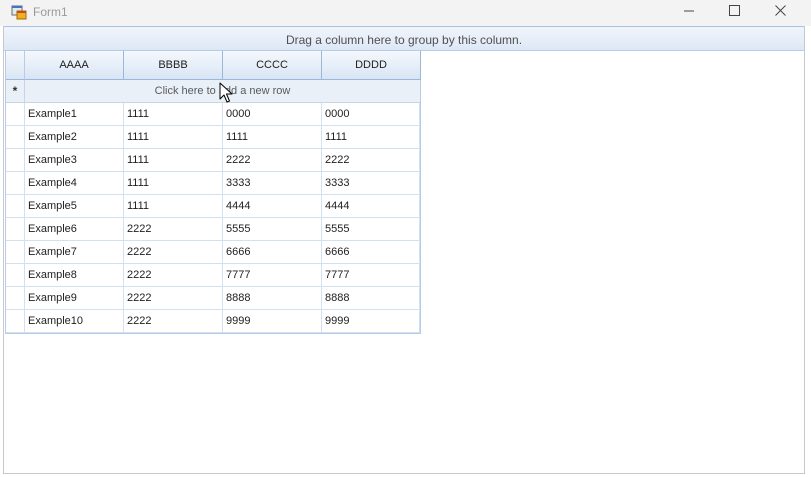  I want to click on maximize-button, so click(734, 12).